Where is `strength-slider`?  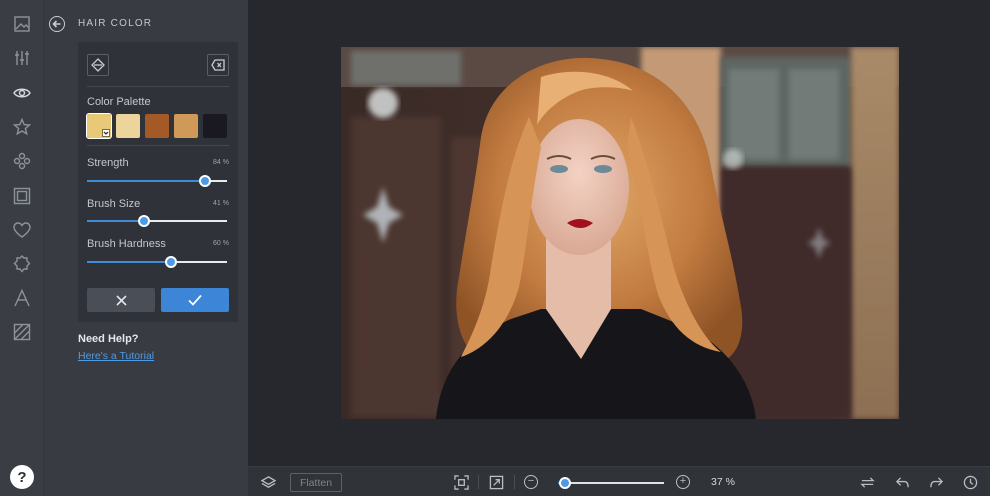
strength-slider is located at coordinates (157, 181).